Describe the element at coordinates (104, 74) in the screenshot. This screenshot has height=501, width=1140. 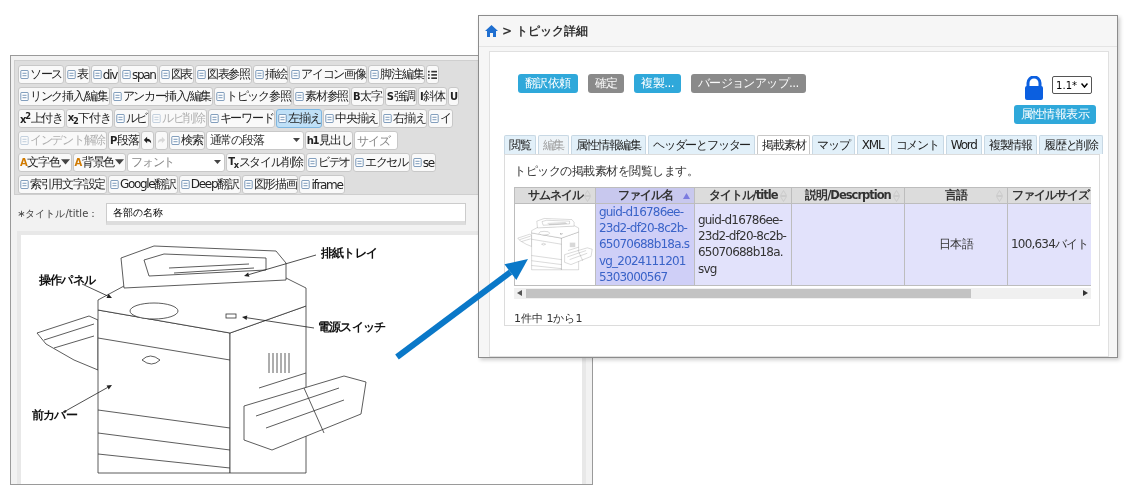
I see `toolbar-button: div` at that location.